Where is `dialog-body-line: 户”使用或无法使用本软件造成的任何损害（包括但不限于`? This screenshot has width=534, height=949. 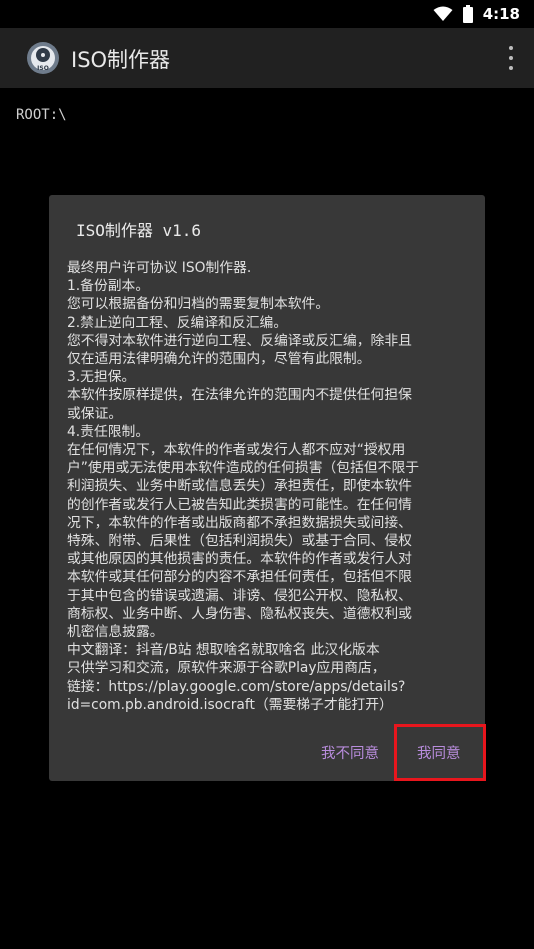 dialog-body-line: 户”使用或无法使用本软件造成的任何损害（包括但不限于 is located at coordinates (243, 468).